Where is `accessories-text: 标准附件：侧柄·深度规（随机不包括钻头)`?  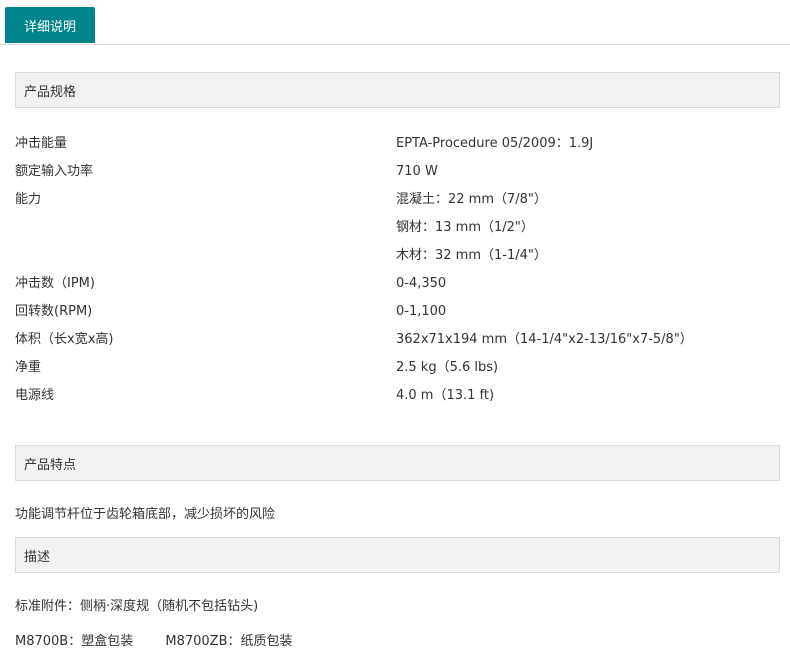 accessories-text: 标准附件：侧柄·深度规（随机不包括钻头) is located at coordinates (137, 606).